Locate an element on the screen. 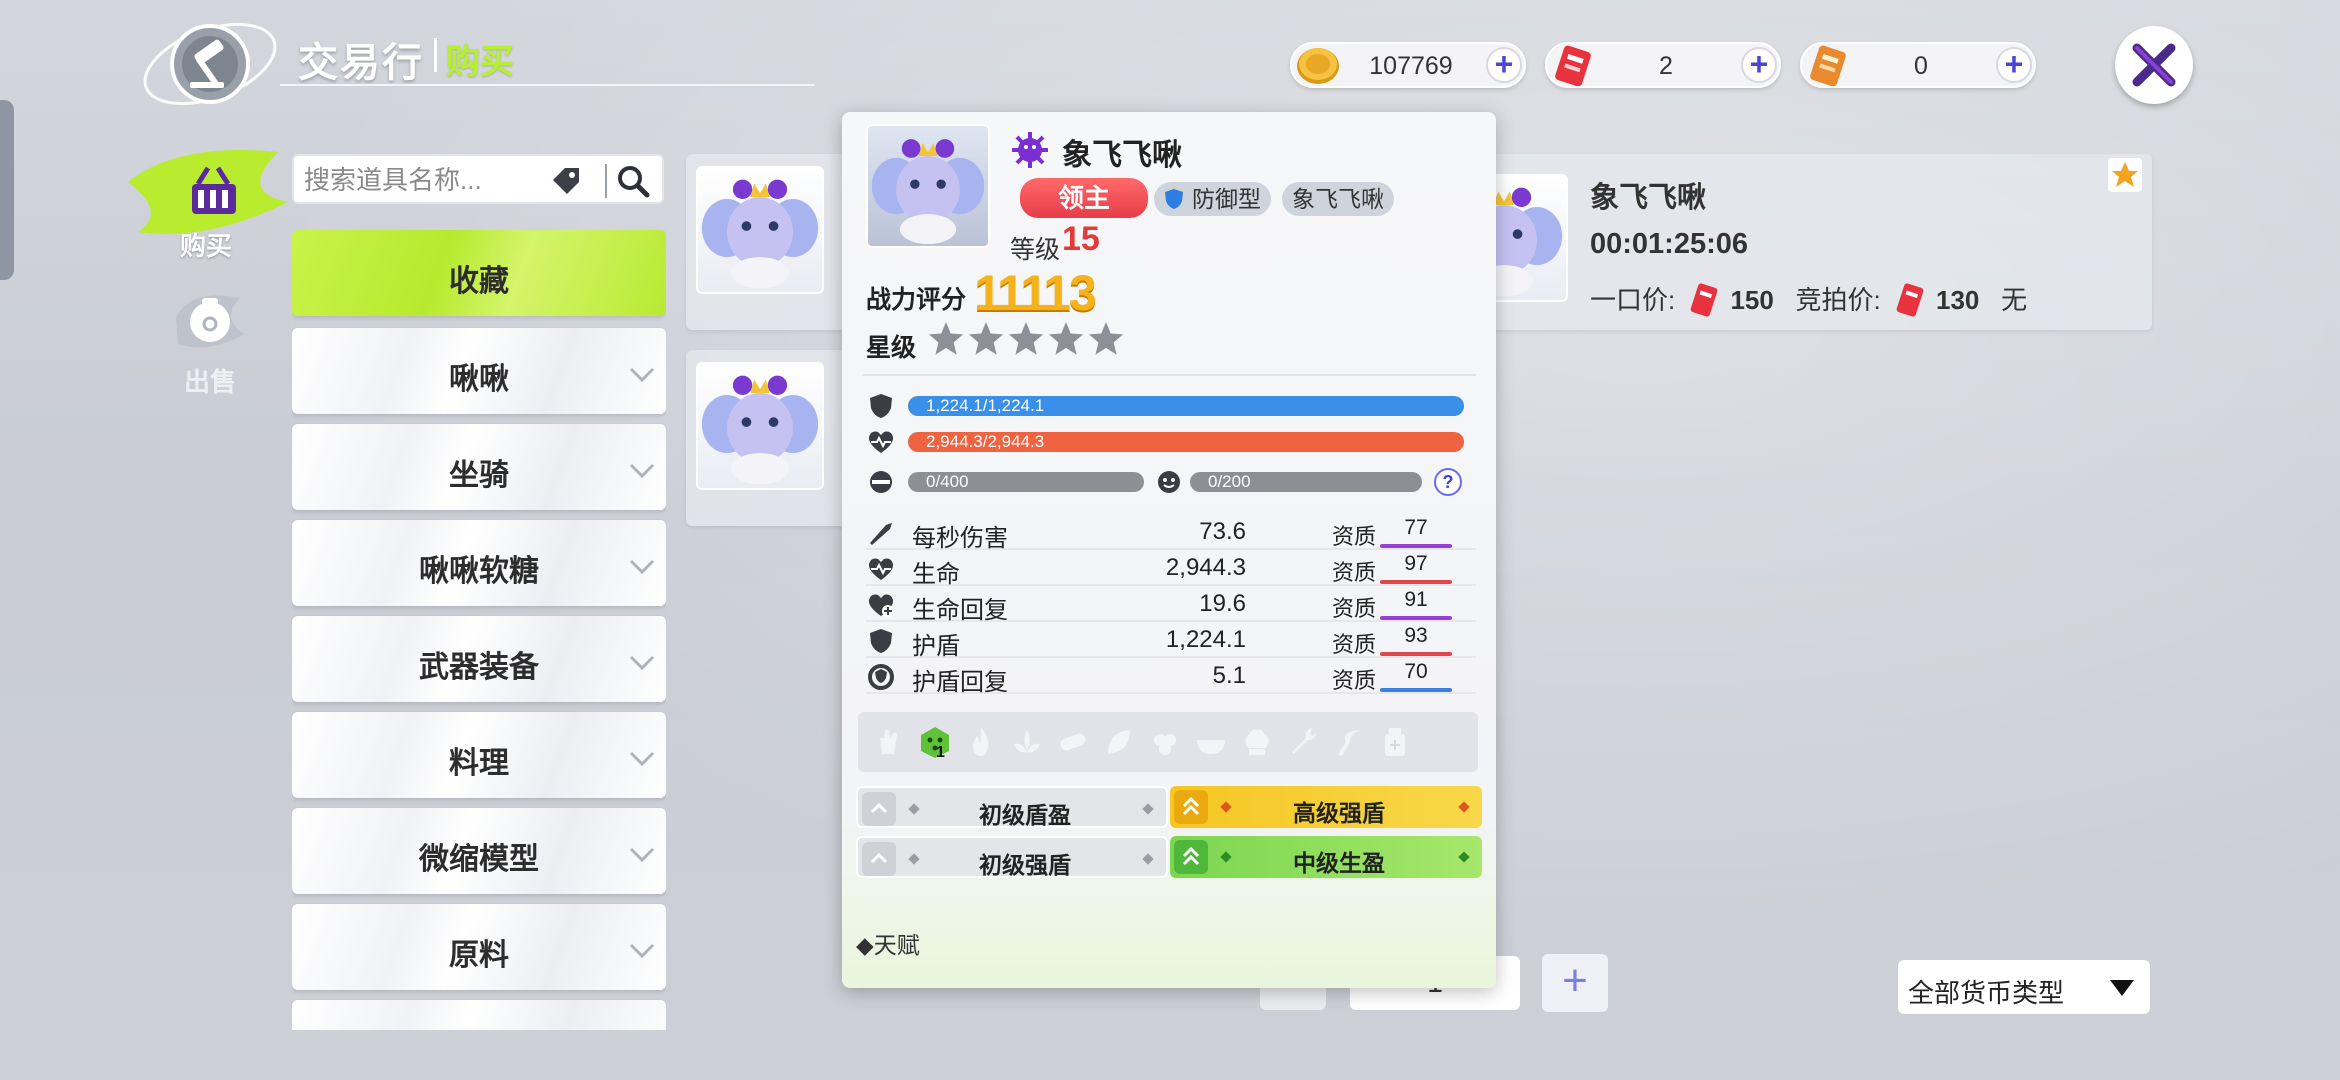  triangle-down-icon is located at coordinates (2122, 988).